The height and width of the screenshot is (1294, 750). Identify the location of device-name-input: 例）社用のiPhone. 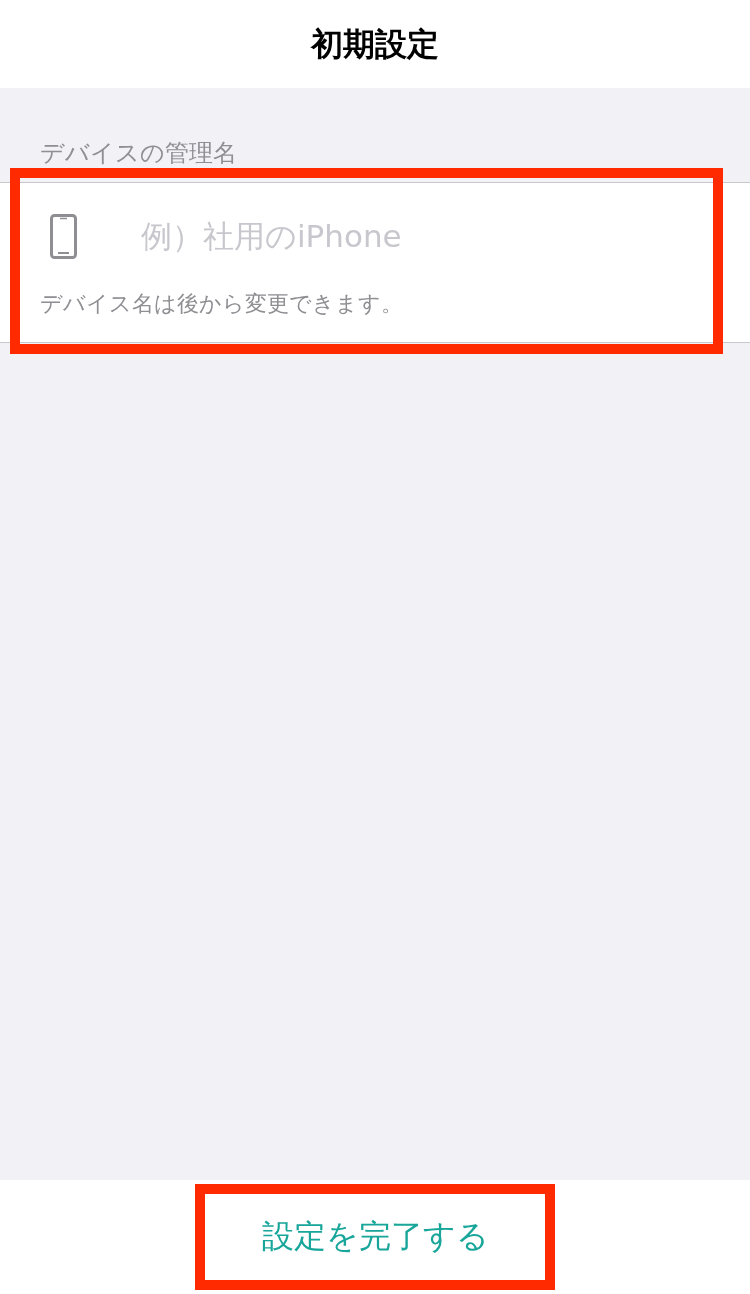
(421, 236).